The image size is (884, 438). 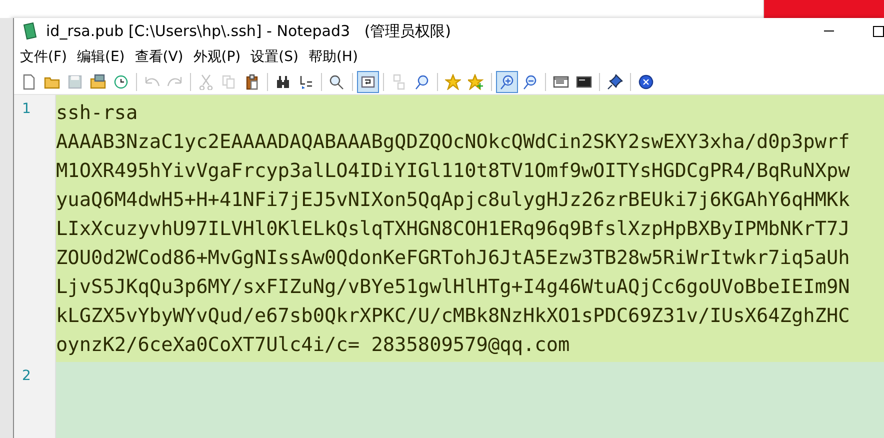 I want to click on code-line: oynzK2/6ceXa0CoXT7Ulc4i/c= 2835809579@qq.com, so click(x=313, y=345).